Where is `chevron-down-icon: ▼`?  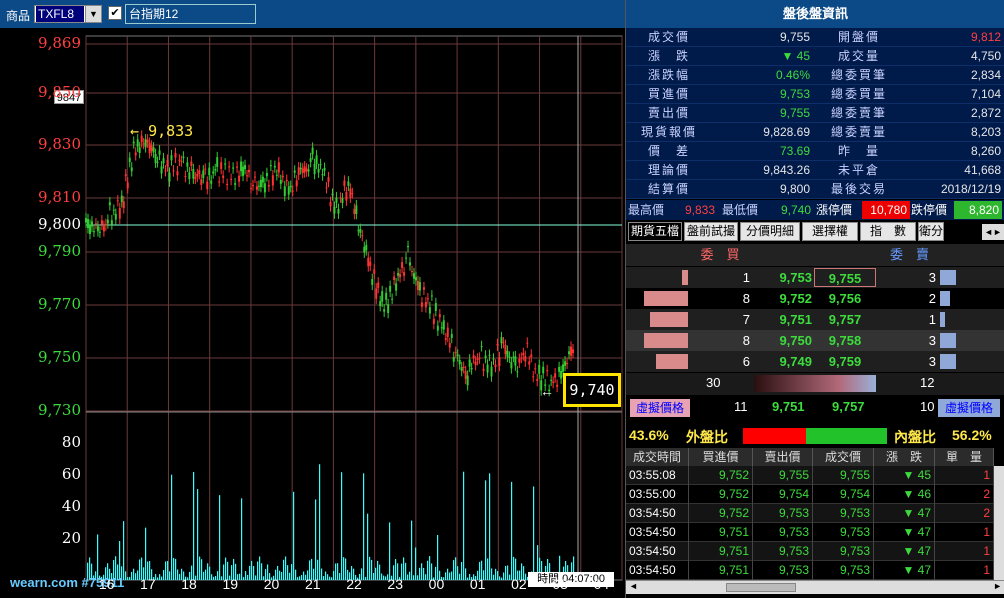 chevron-down-icon: ▼ is located at coordinates (93, 14).